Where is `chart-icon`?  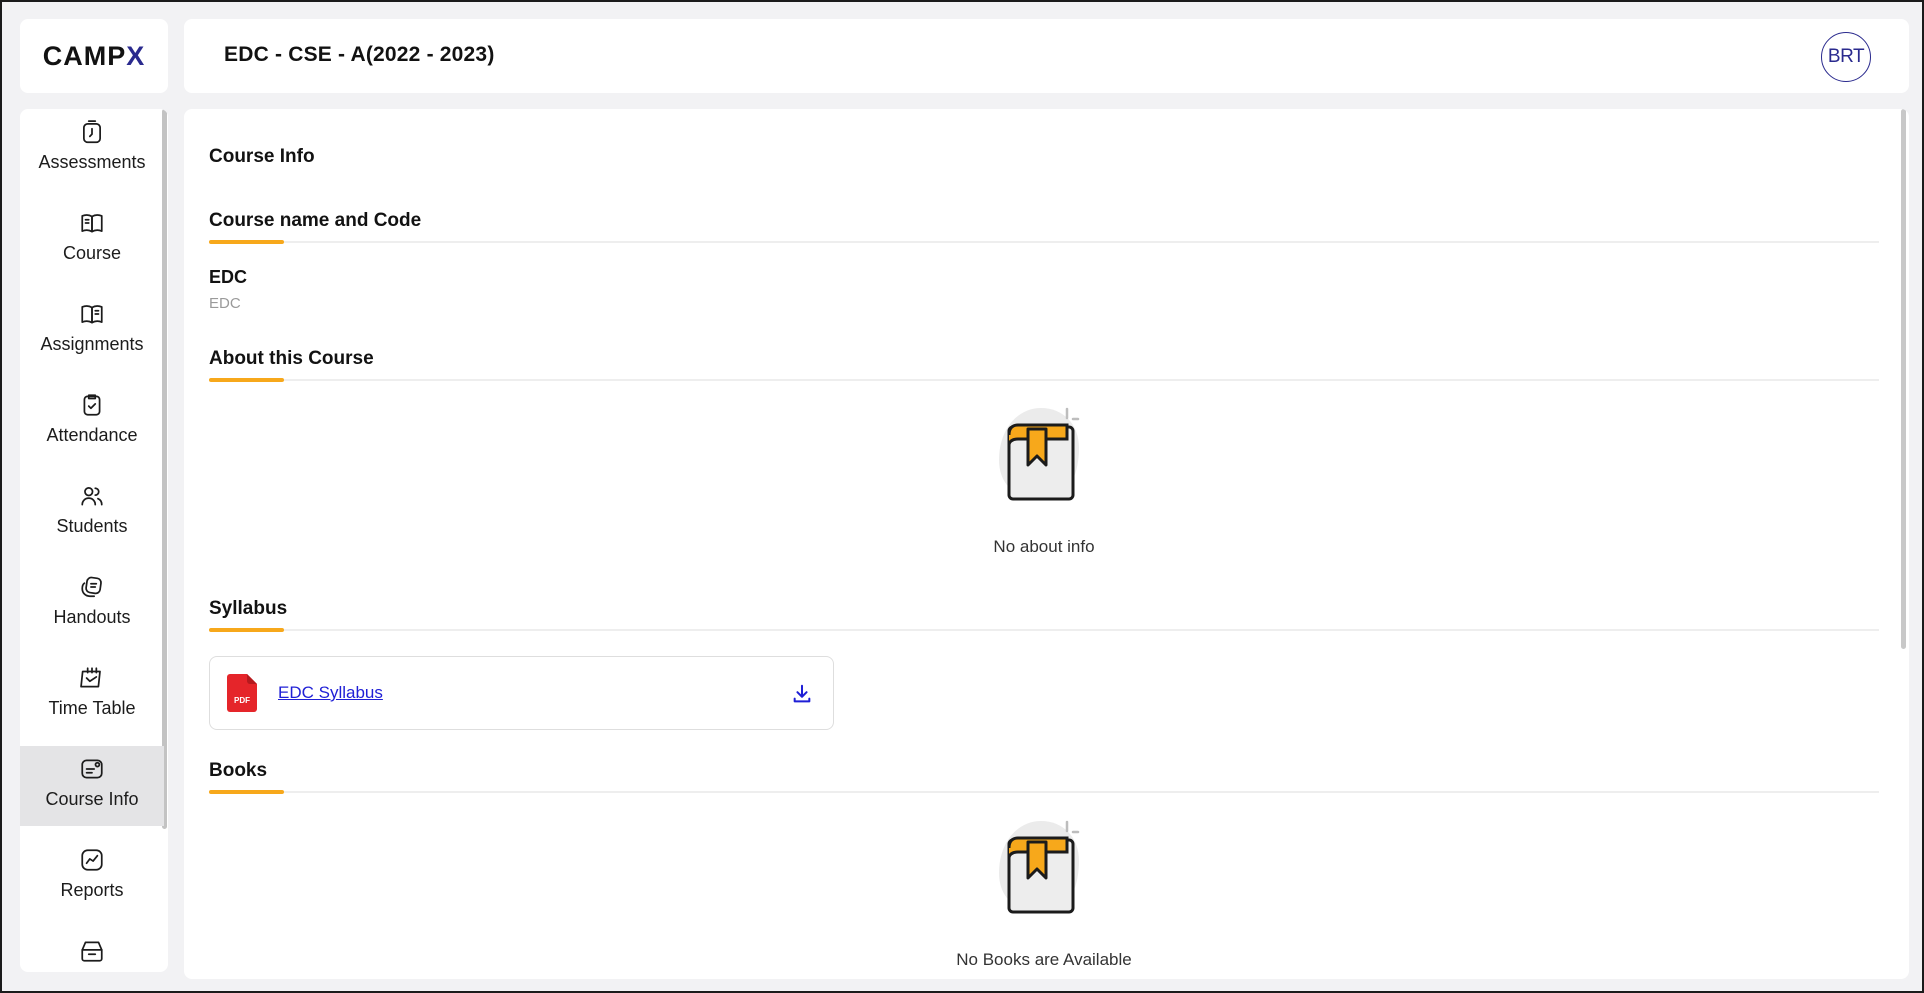 chart-icon is located at coordinates (92, 860).